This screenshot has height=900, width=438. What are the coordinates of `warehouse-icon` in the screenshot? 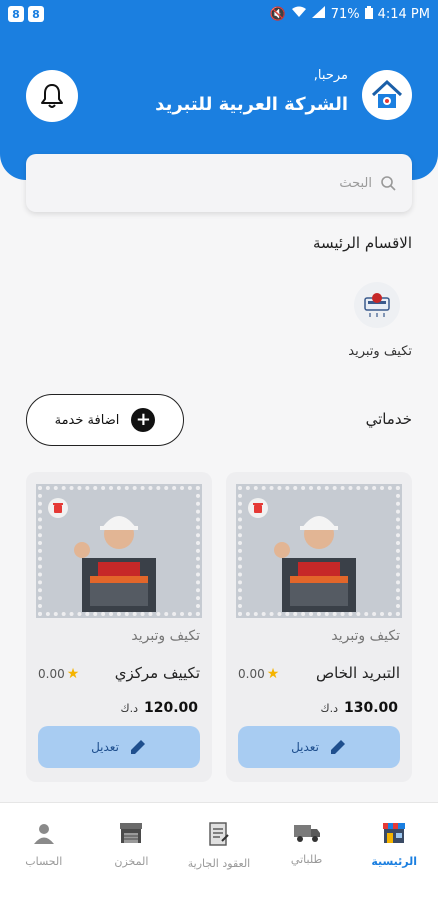 It's located at (131, 833).